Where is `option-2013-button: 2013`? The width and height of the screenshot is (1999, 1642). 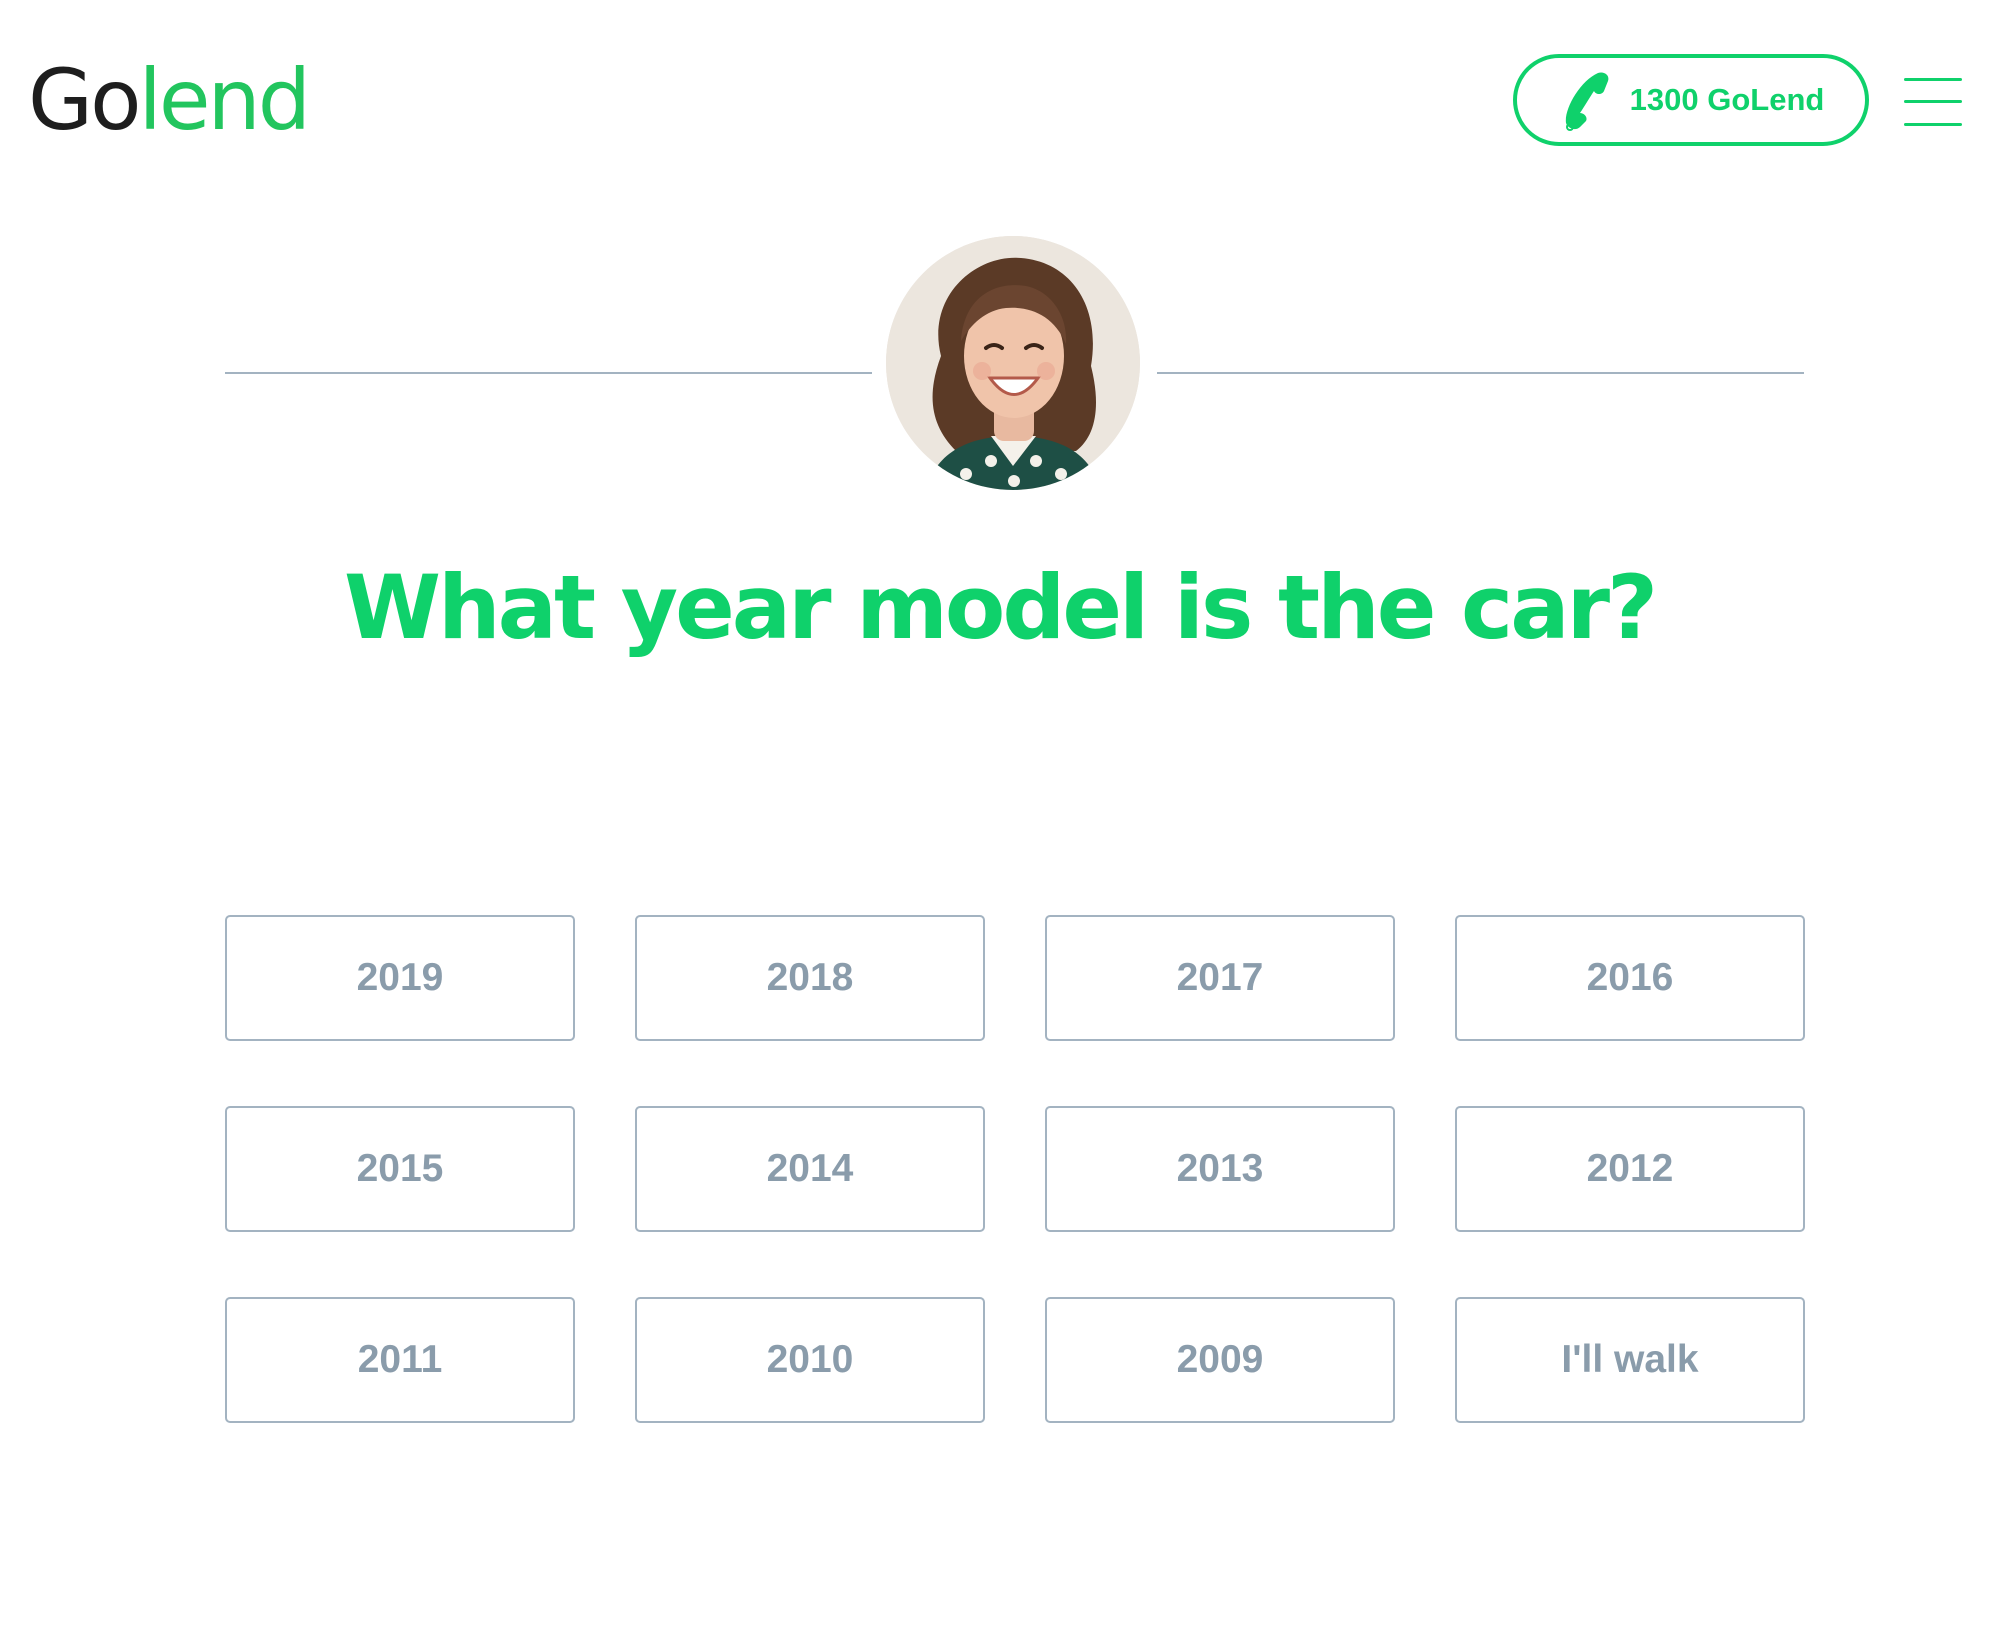 option-2013-button: 2013 is located at coordinates (1220, 1169).